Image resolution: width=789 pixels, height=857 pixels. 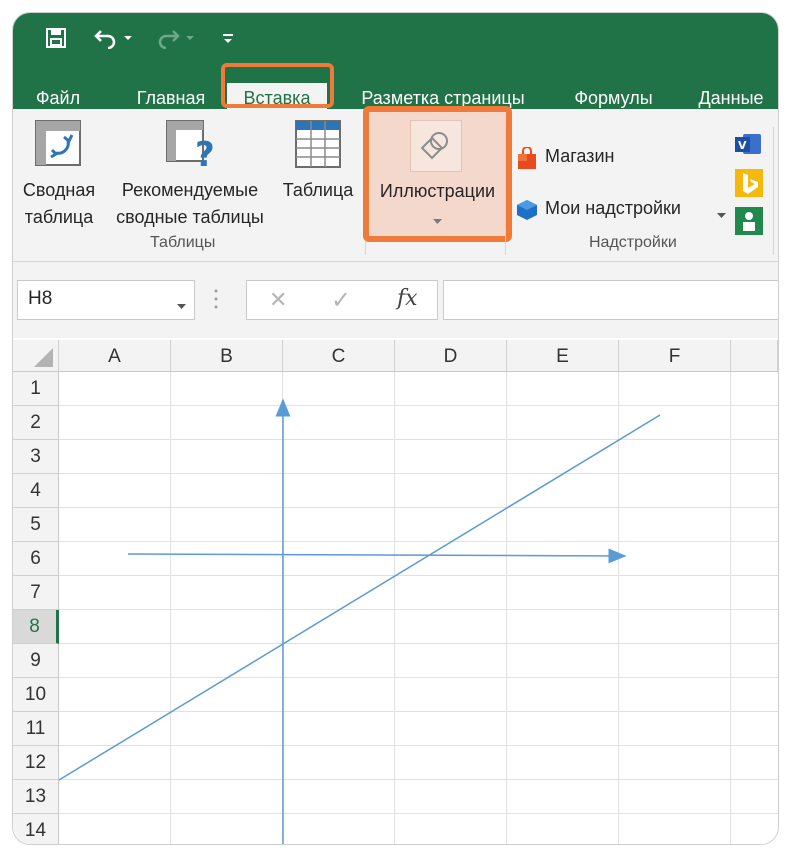 What do you see at coordinates (436, 146) in the screenshot?
I see `illustrations-icon` at bounding box center [436, 146].